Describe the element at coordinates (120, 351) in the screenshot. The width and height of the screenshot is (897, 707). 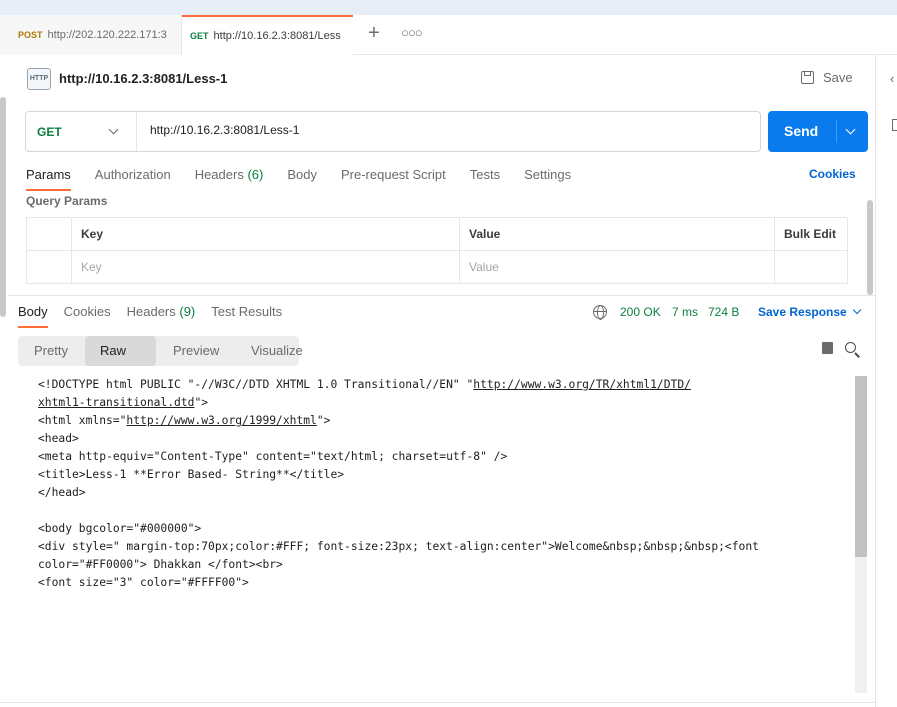
I see `format-raw-button: Raw` at that location.